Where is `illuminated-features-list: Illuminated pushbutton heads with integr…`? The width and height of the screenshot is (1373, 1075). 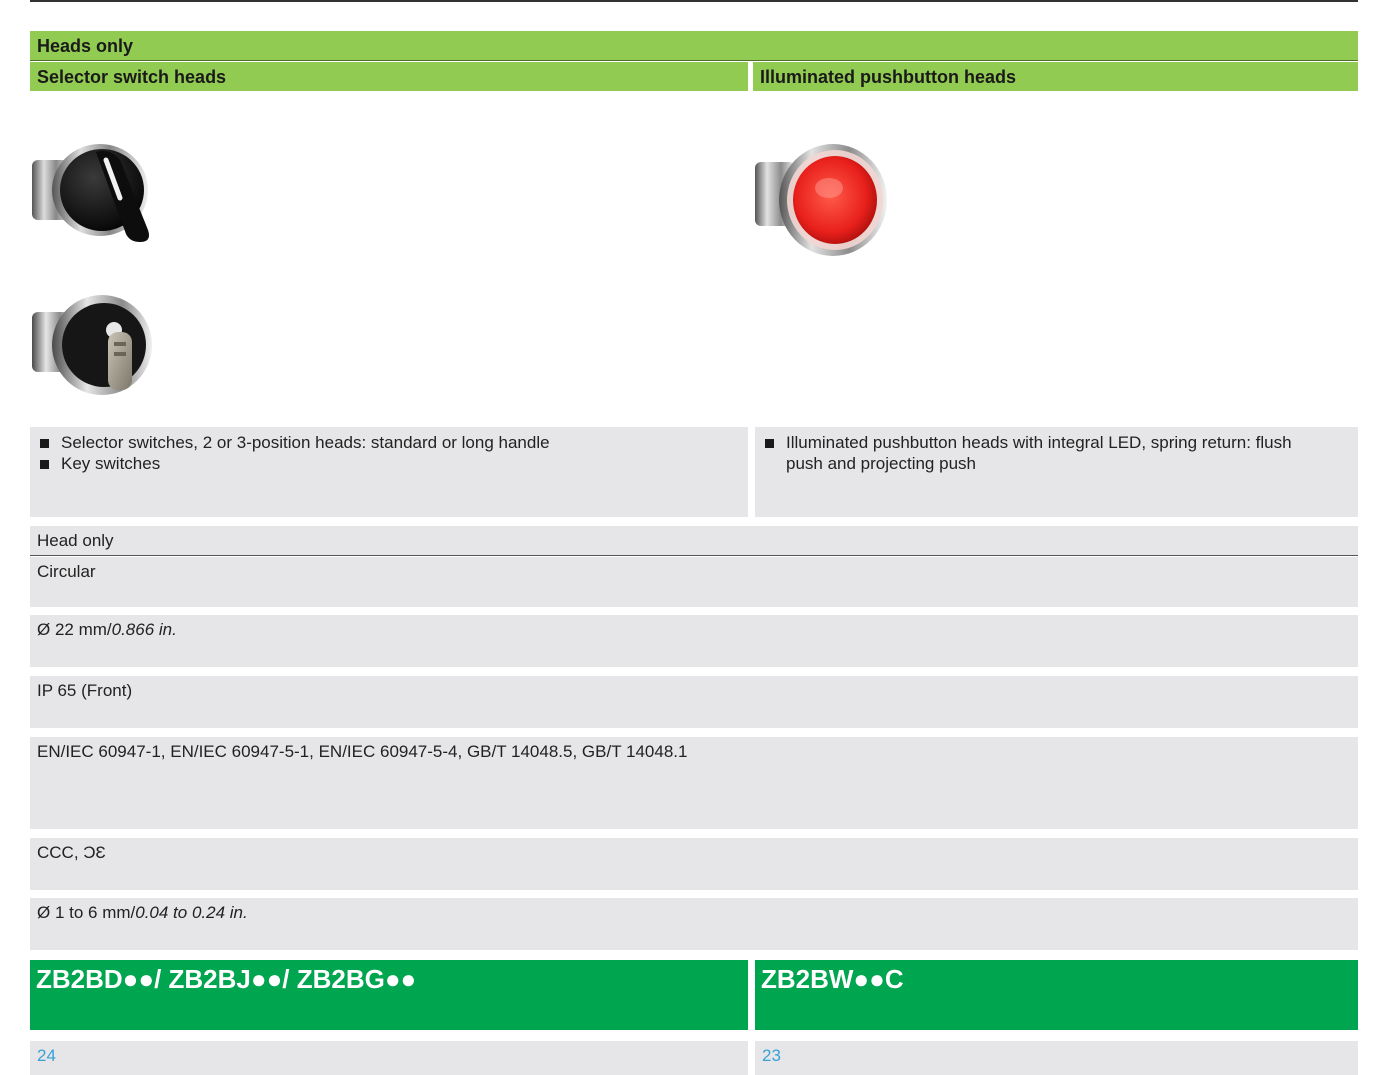 illuminated-features-list: Illuminated pushbutton heads with integr… is located at coordinates (1045, 453).